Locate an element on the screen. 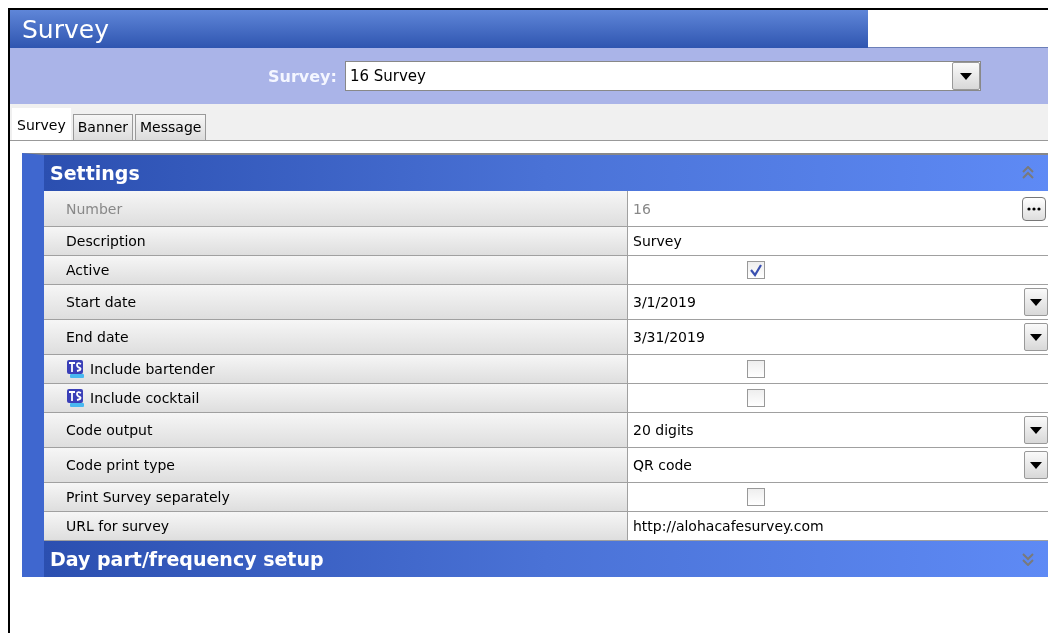 The width and height of the screenshot is (1048, 633). field-value: 16 is located at coordinates (642, 208).